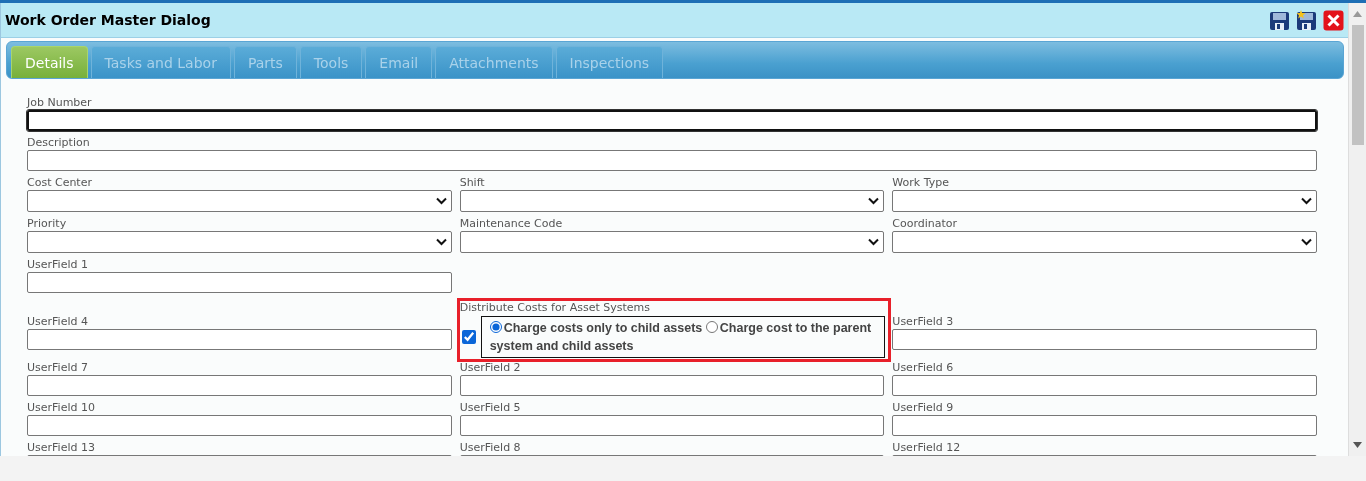  I want to click on field-label: UserField 3, so click(923, 322).